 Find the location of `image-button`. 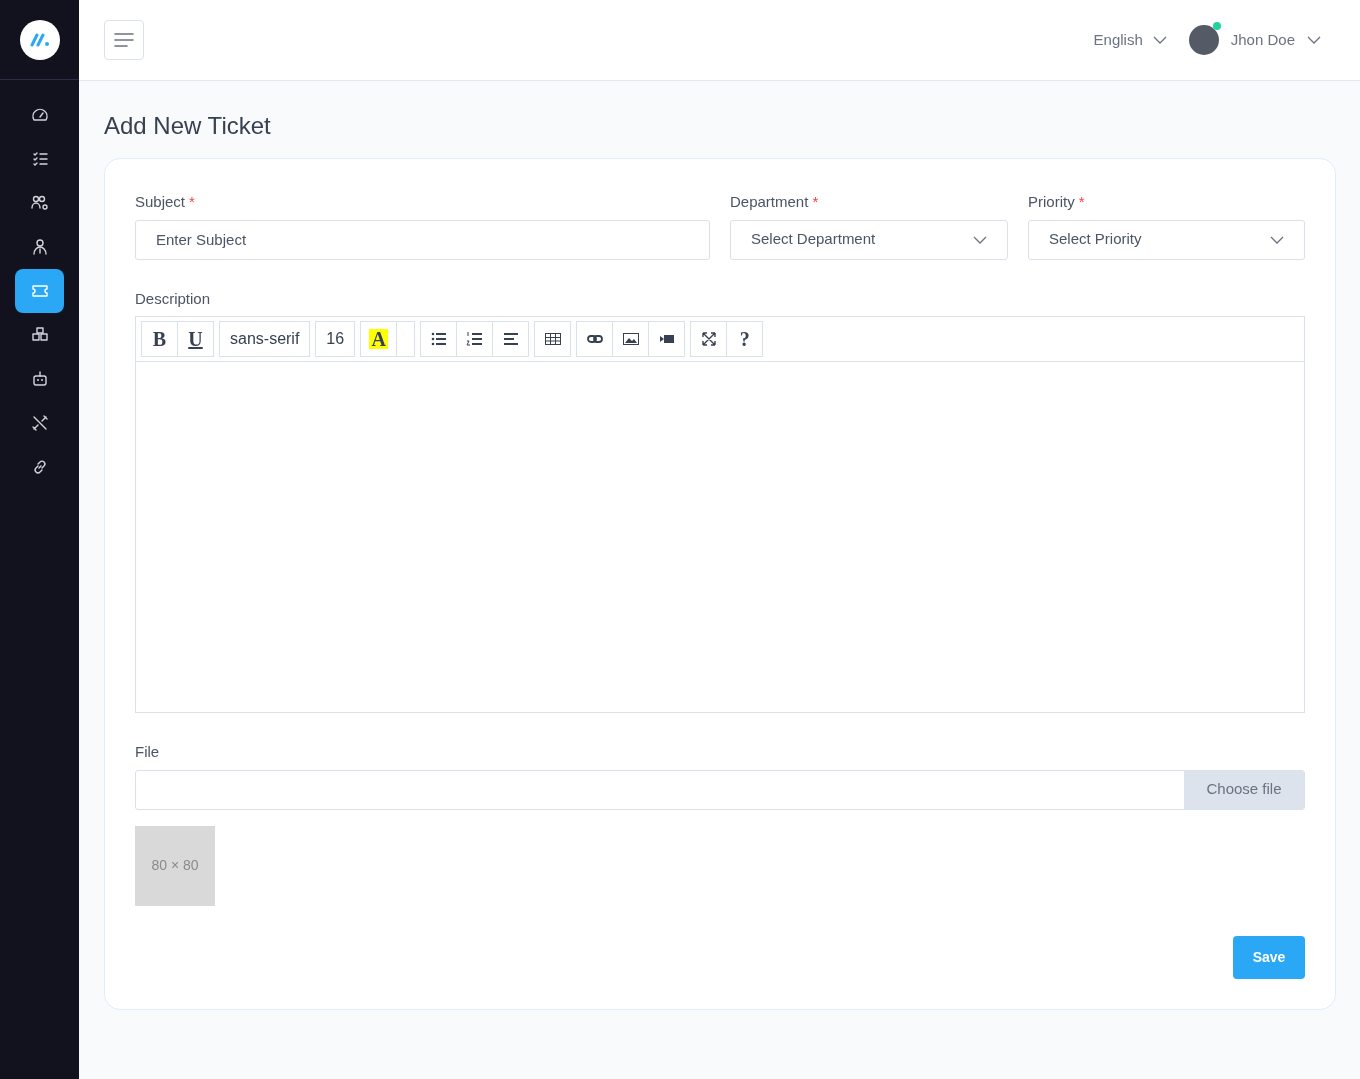

image-button is located at coordinates (631, 339).